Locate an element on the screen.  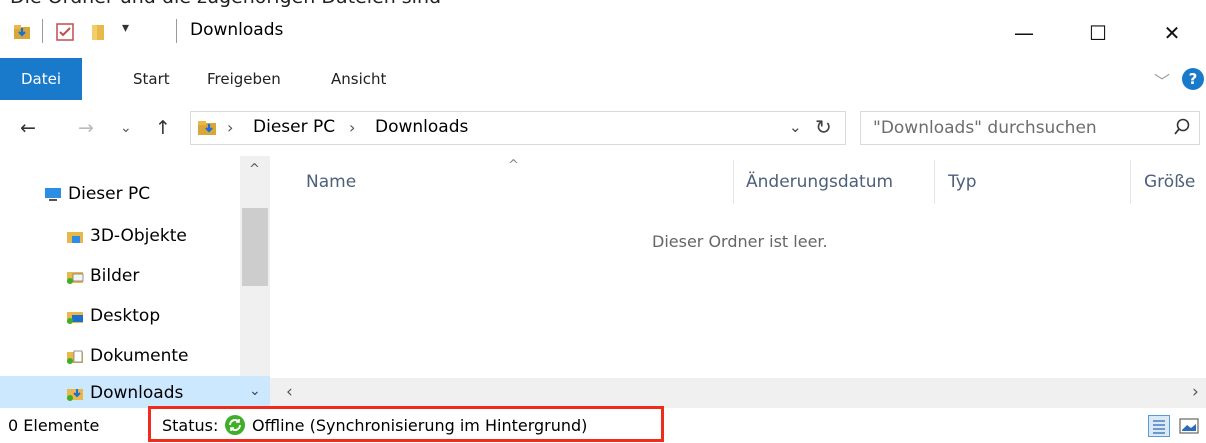
empty-folder-message: Dieser Ordner ist leer. is located at coordinates (740, 241).